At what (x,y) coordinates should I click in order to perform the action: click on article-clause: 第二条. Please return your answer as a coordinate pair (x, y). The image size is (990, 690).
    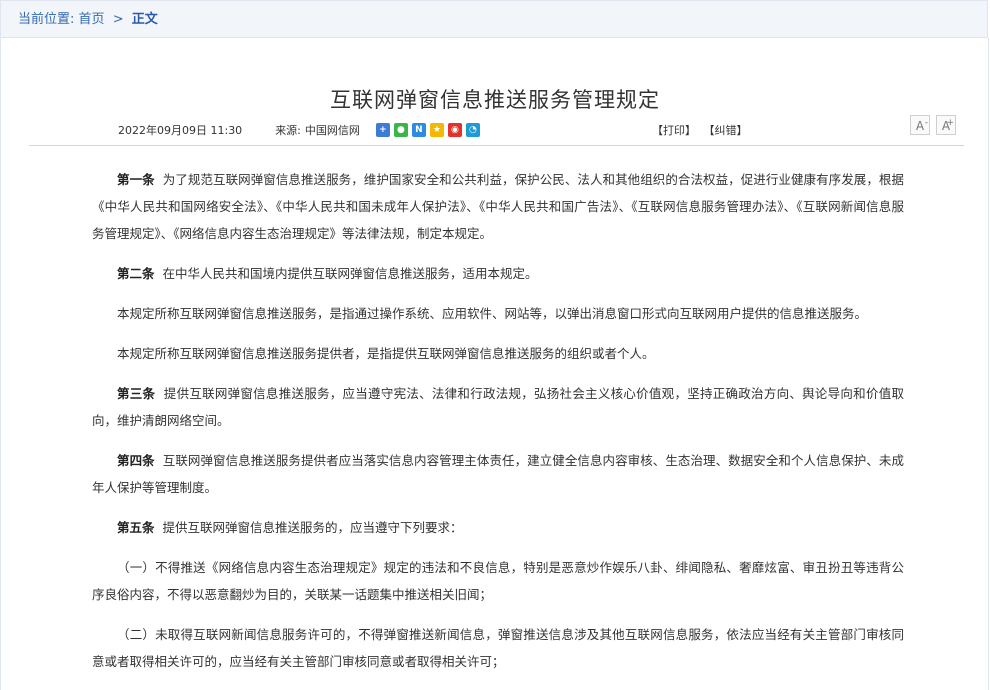
    Looking at the image, I should click on (136, 273).